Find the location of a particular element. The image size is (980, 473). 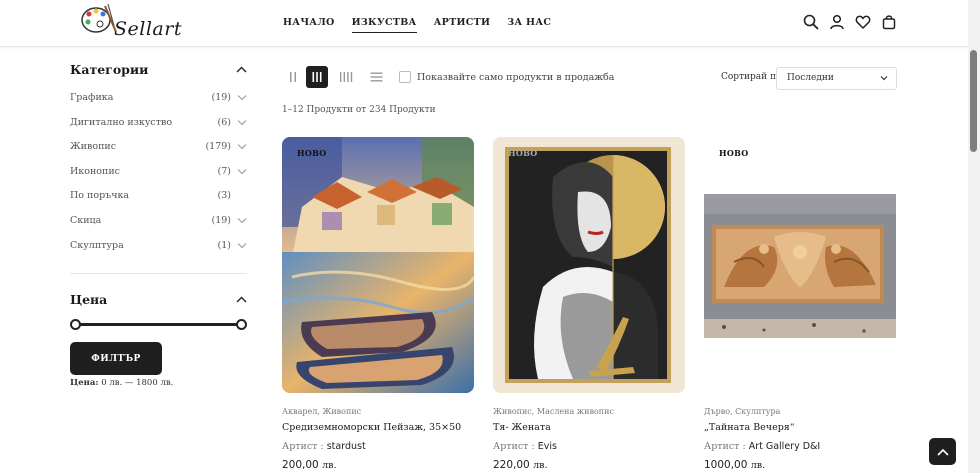

category-label: Графика is located at coordinates (92, 97).